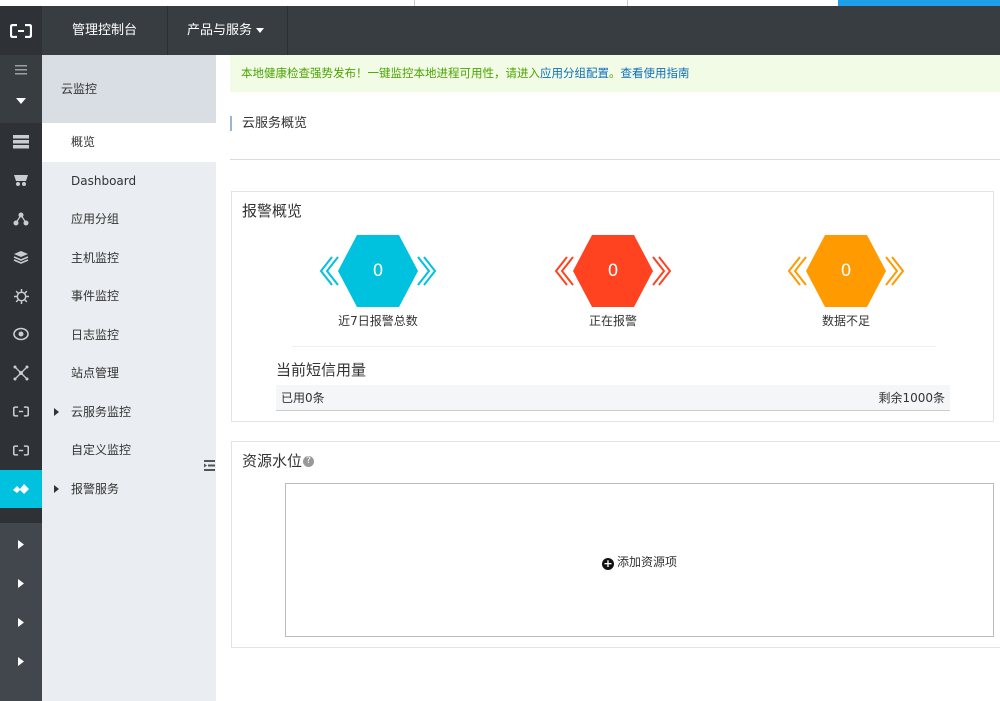  I want to click on menu-toggle-button, so click(21, 70).